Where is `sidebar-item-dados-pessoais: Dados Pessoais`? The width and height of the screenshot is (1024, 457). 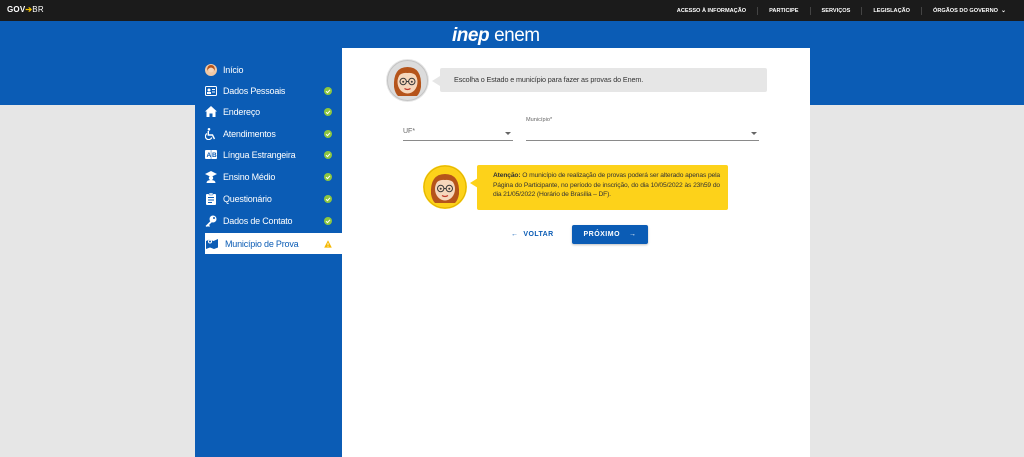
sidebar-item-dados-pessoais: Dados Pessoais is located at coordinates (268, 90).